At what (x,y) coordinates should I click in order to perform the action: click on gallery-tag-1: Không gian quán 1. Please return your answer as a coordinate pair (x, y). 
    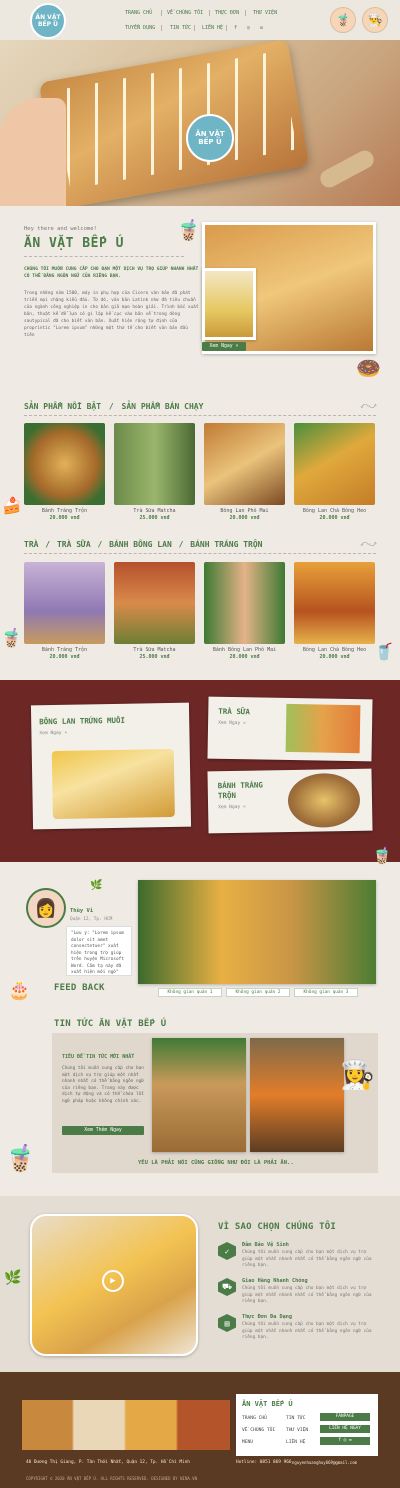
    Looking at the image, I should click on (190, 992).